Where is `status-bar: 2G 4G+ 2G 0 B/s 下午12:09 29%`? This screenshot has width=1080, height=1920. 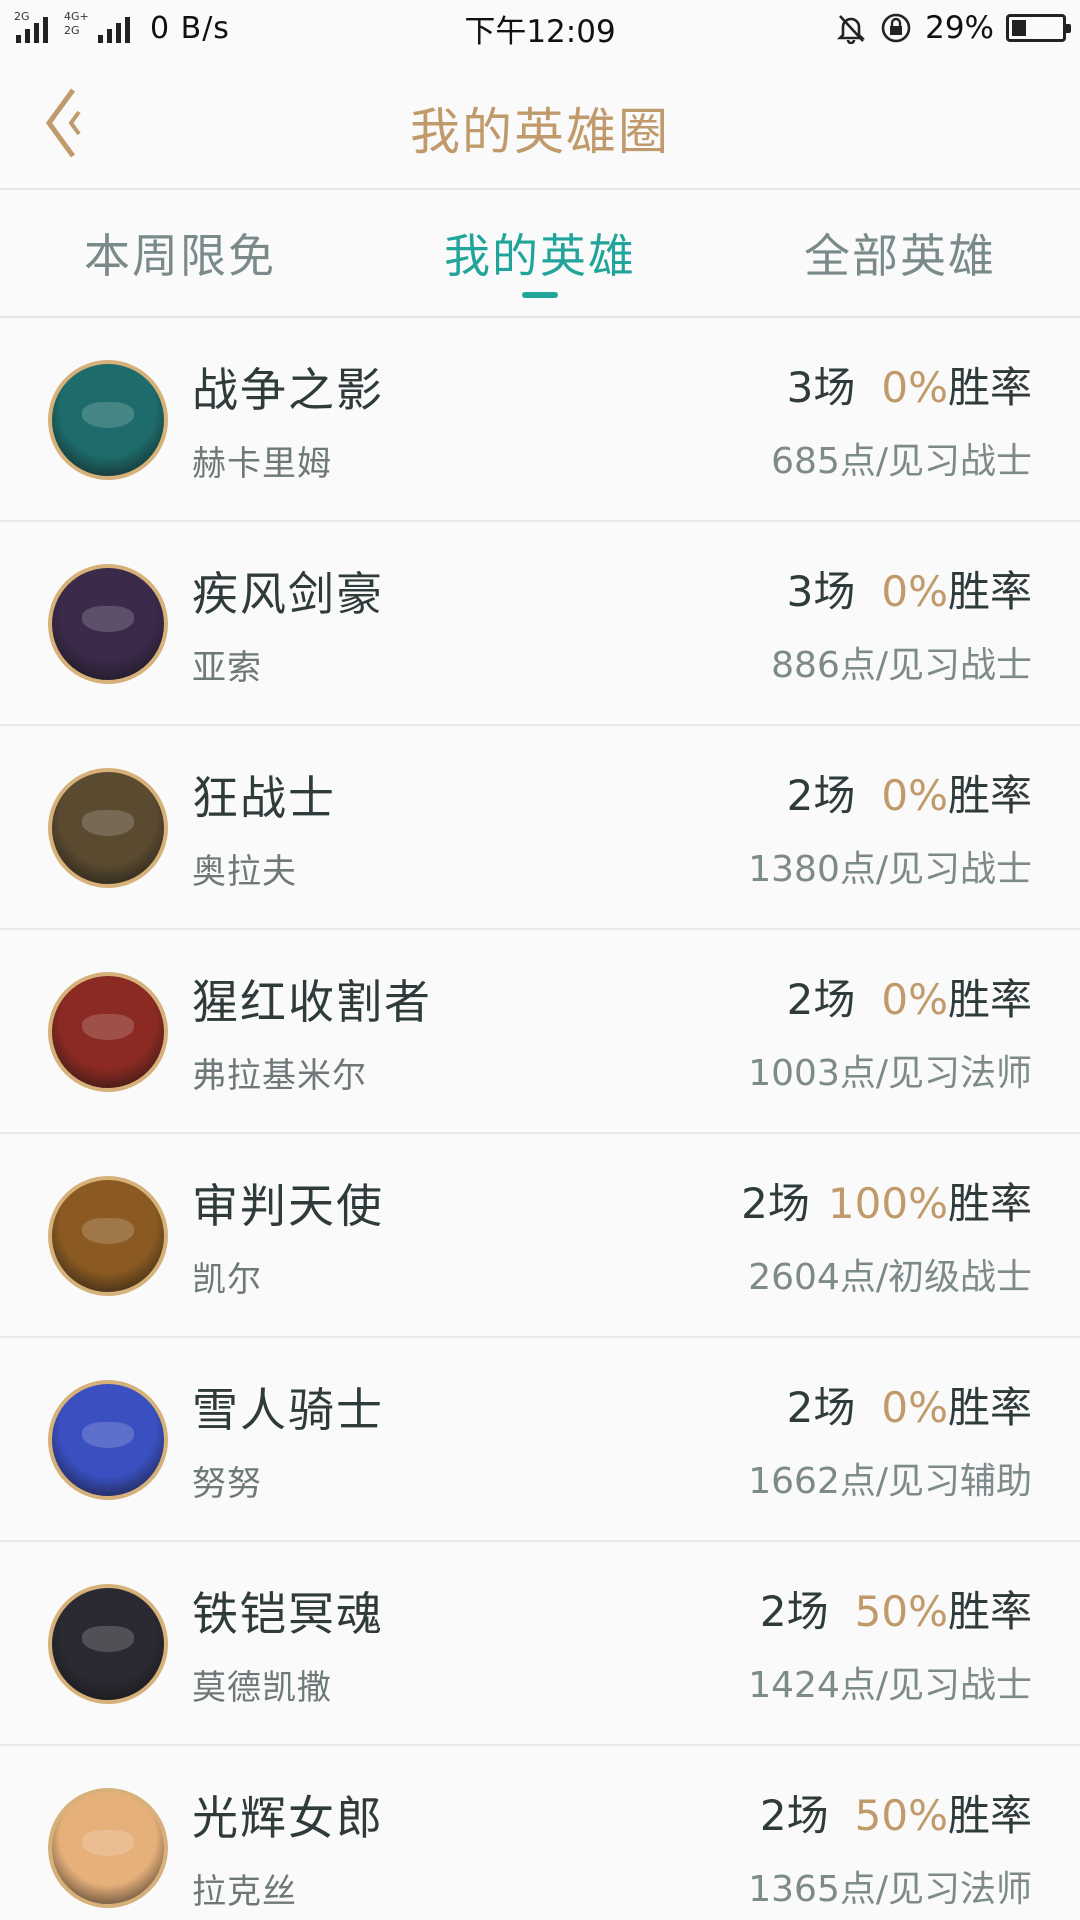 status-bar: 2G 4G+ 2G 0 B/s 下午12:09 29% is located at coordinates (540, 28).